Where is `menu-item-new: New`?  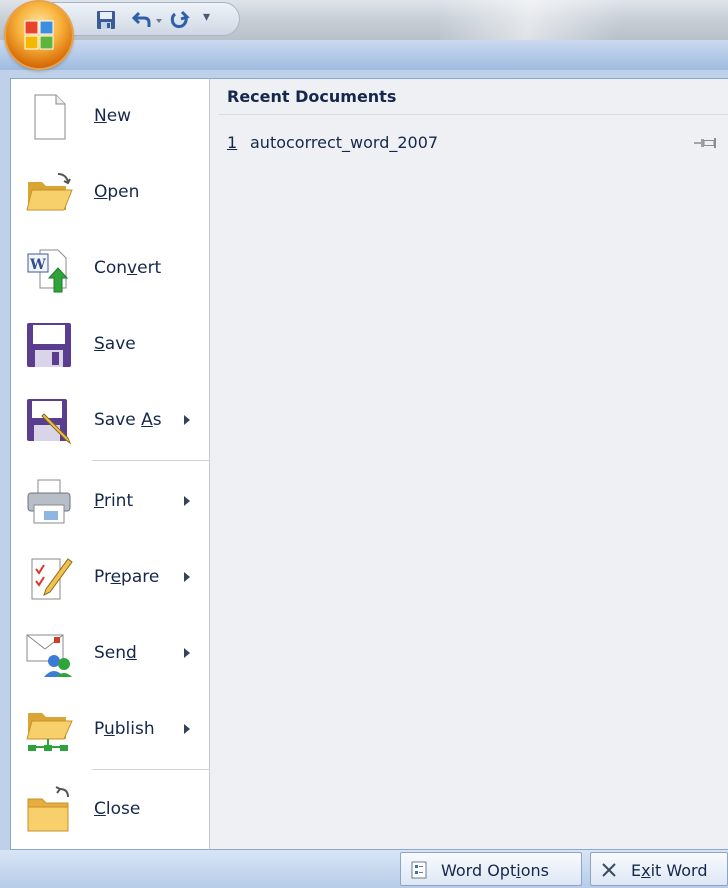 menu-item-new: New is located at coordinates (110, 116).